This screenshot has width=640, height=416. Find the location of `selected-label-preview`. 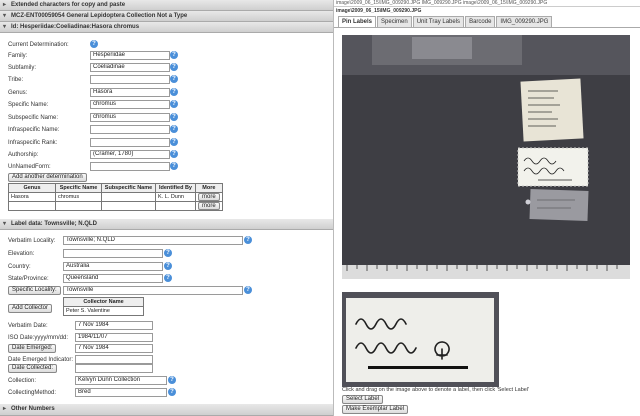

selected-label-preview is located at coordinates (420, 339).